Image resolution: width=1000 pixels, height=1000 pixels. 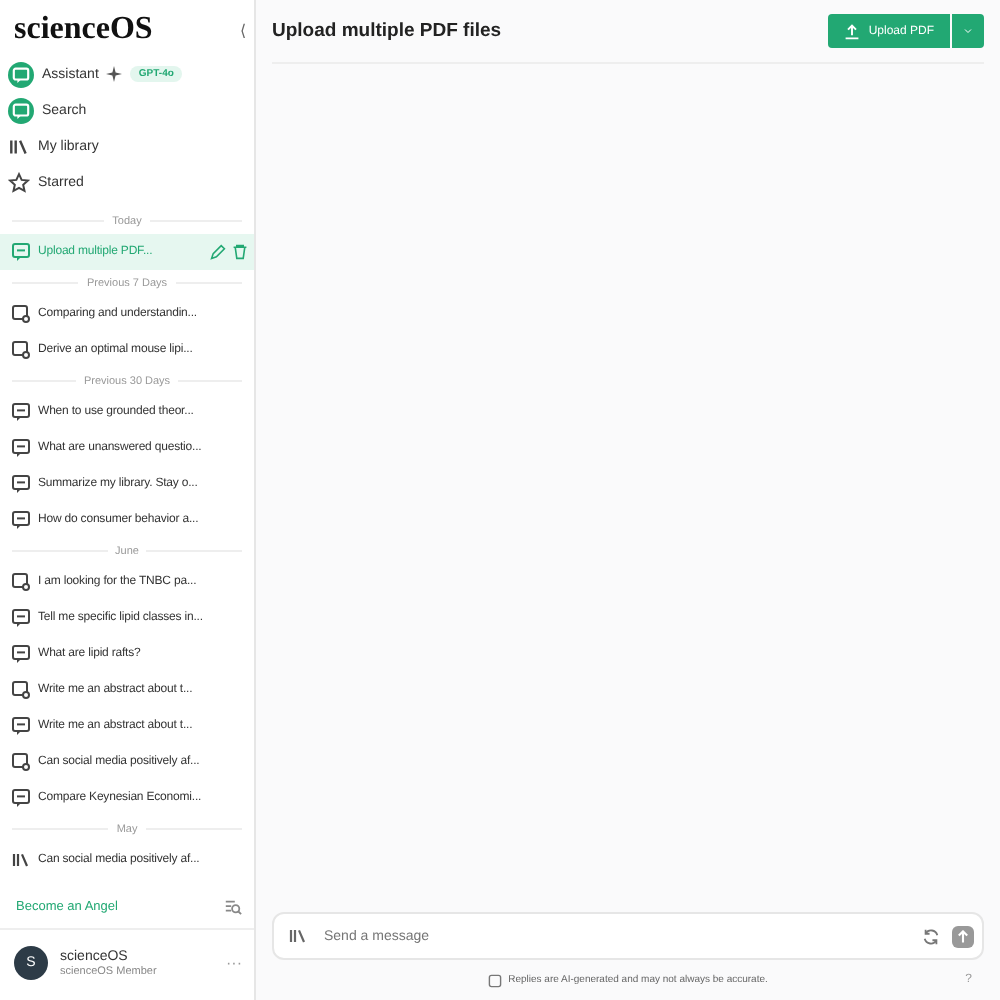 I want to click on logo: scienceOS, so click(x=83, y=30).